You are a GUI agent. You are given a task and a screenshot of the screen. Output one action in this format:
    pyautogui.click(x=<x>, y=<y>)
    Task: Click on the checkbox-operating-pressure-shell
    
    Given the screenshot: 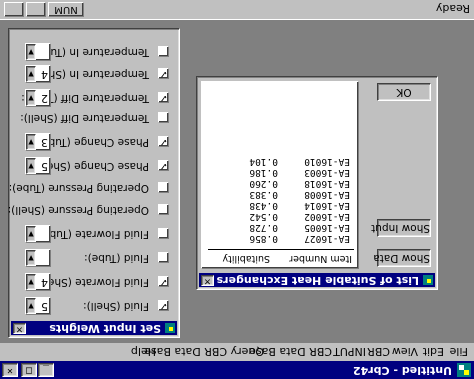 What is the action you would take?
    pyautogui.click(x=163, y=209)
    